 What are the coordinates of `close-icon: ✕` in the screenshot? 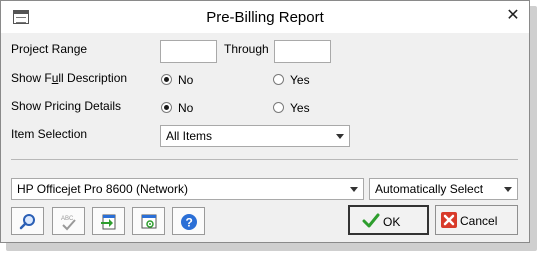 It's located at (513, 16).